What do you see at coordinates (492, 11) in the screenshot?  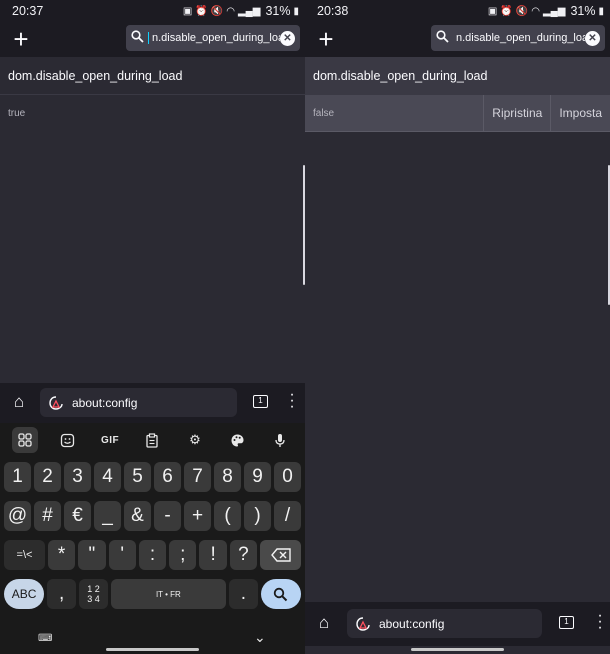 I see `gallery-icon: ▣` at bounding box center [492, 11].